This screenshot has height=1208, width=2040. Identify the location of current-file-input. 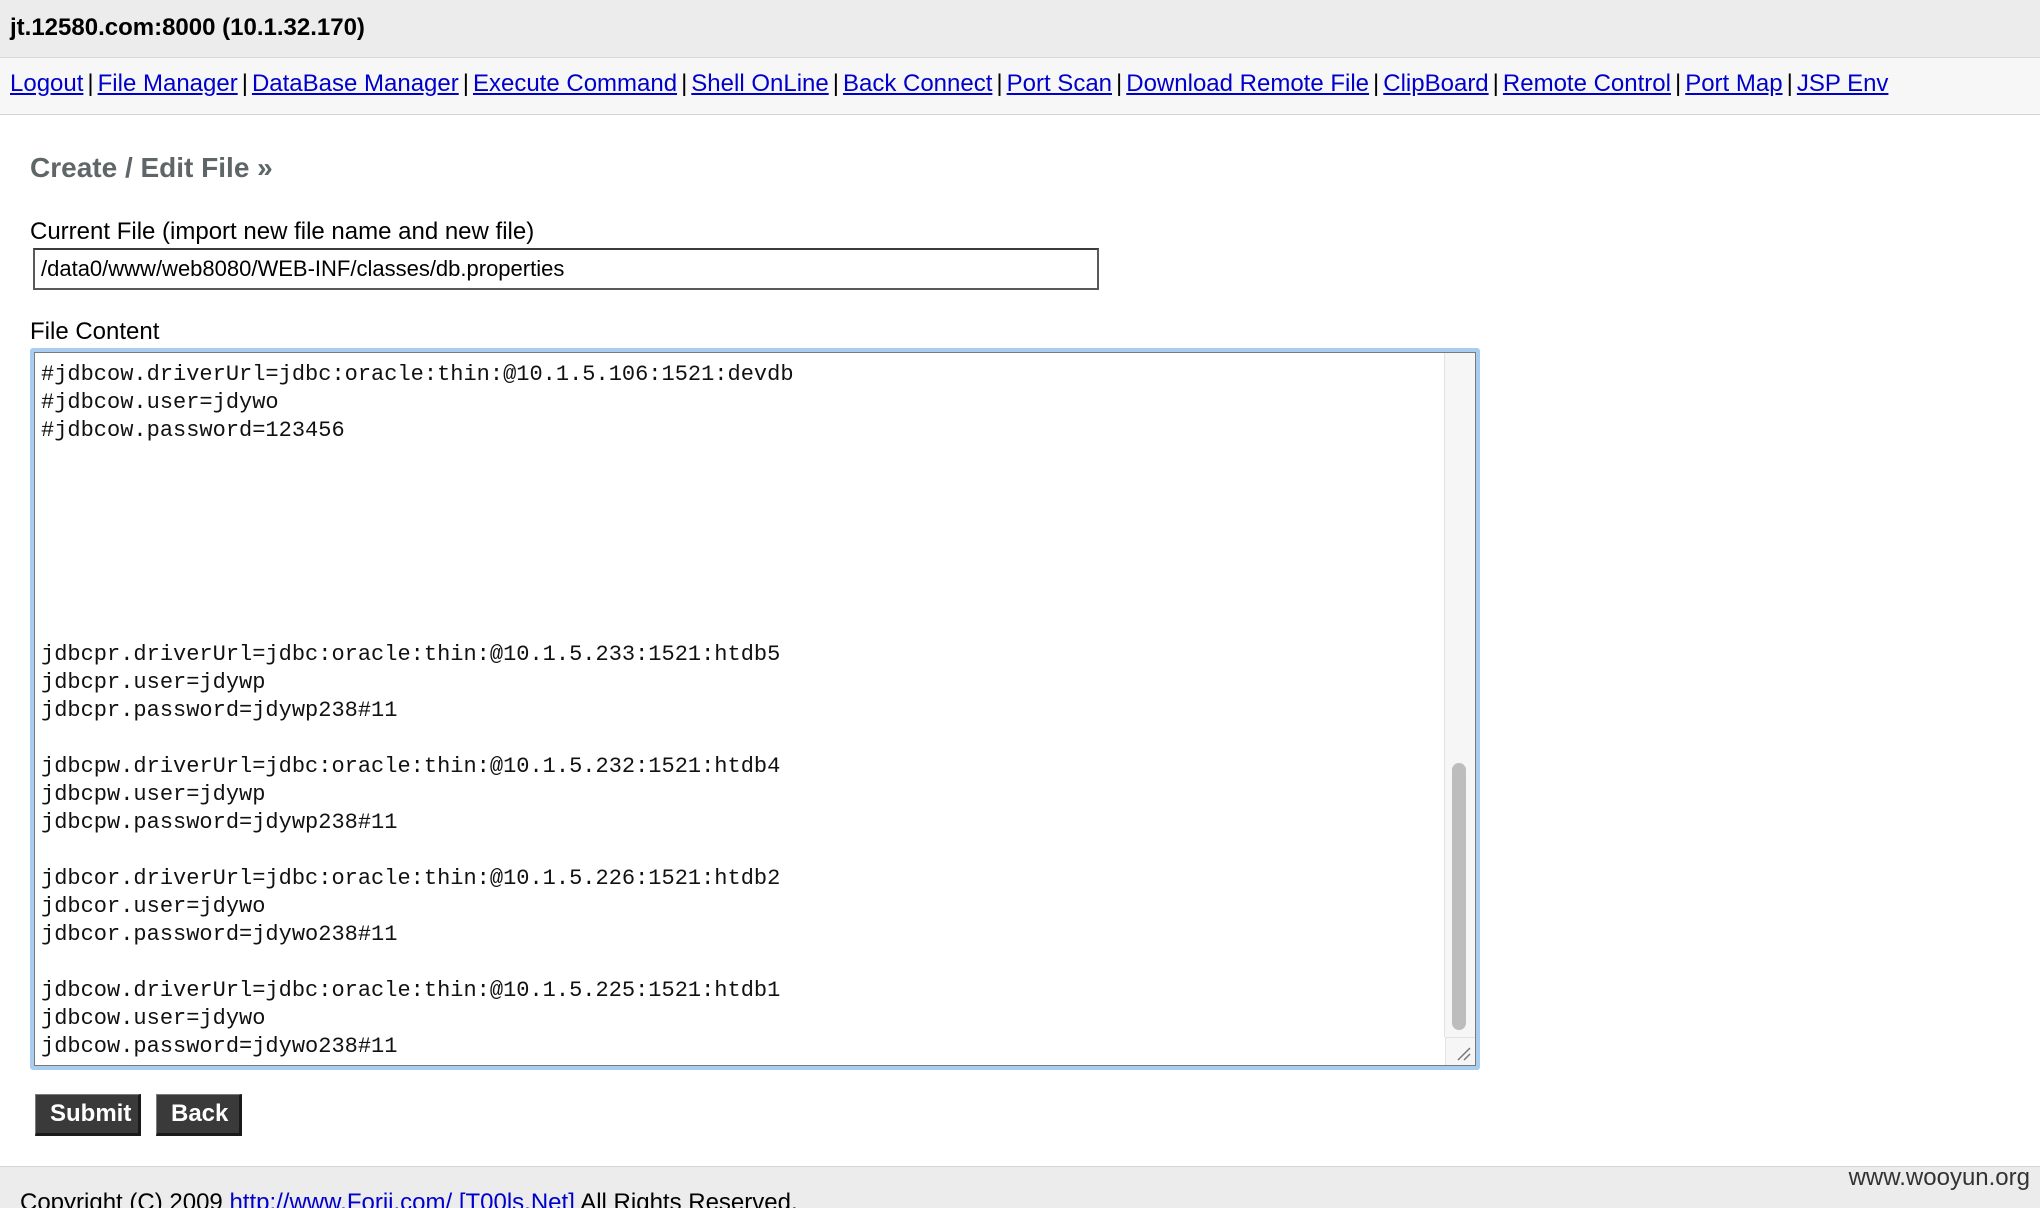
(566, 269).